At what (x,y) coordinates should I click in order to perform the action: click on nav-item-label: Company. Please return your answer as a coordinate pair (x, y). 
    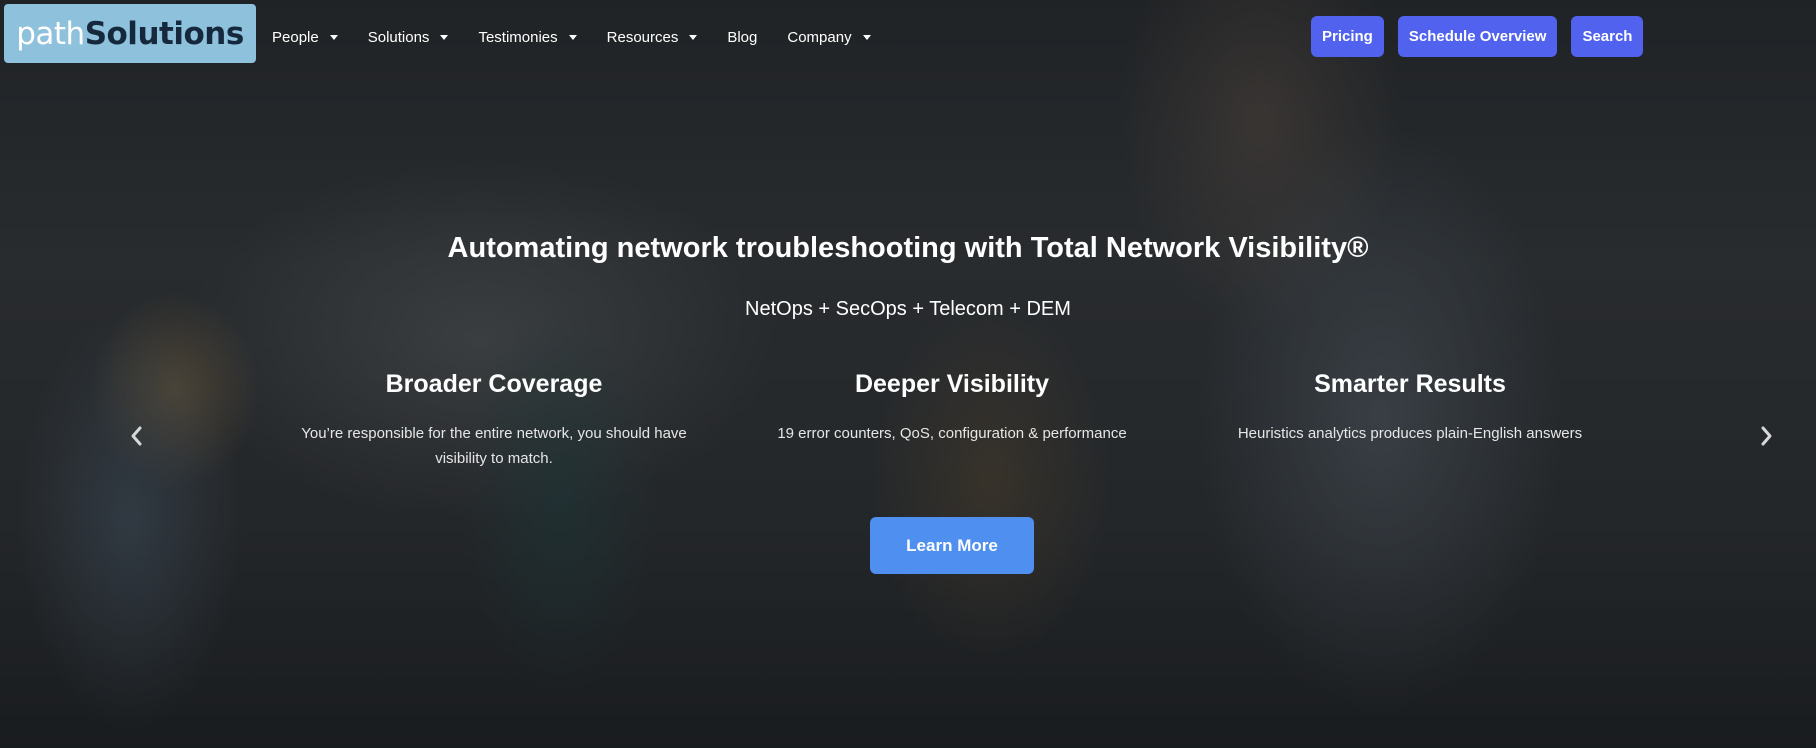
    Looking at the image, I should click on (819, 37).